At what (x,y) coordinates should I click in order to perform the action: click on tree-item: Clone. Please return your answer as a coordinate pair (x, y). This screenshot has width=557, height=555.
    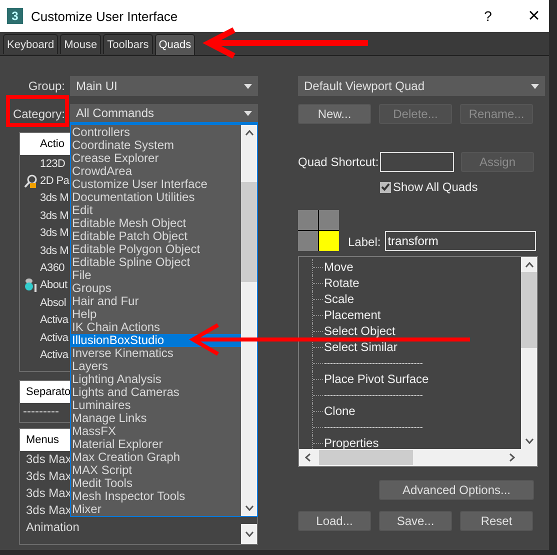
    Looking at the image, I should click on (340, 411).